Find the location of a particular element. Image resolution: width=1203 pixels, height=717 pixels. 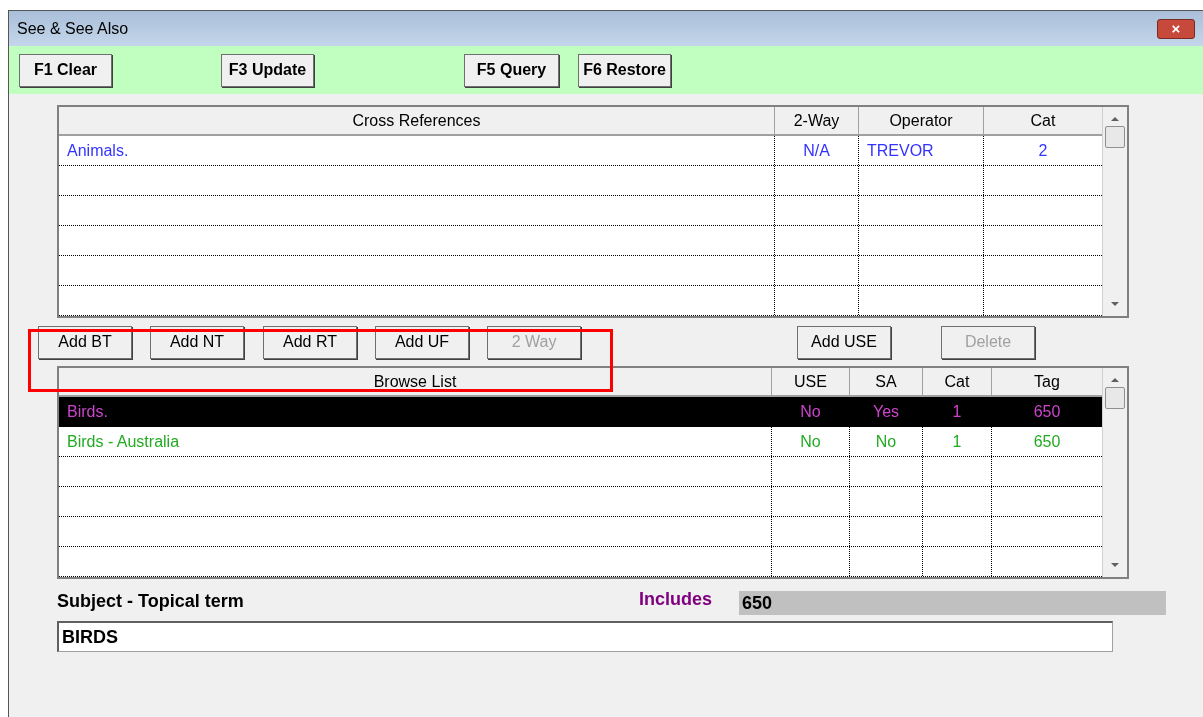

action-button: Add USE is located at coordinates (844, 342).